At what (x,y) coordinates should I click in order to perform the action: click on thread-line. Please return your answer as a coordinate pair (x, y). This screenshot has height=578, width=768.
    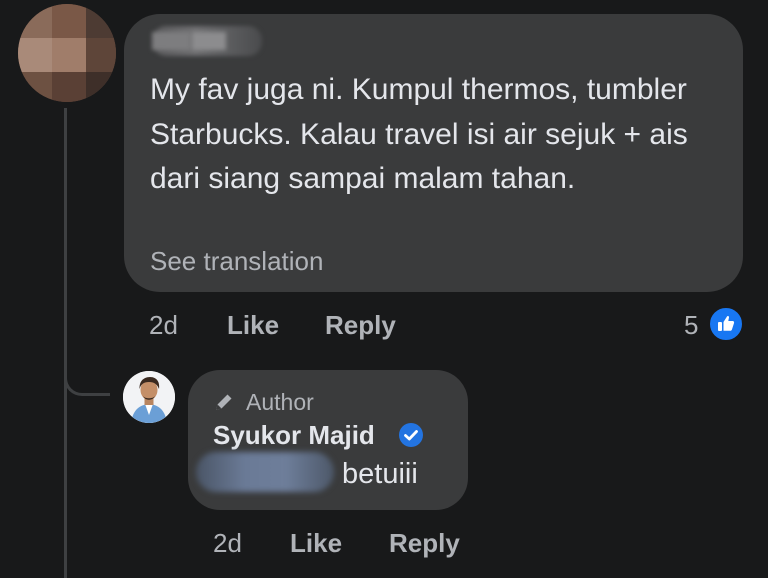
    Looking at the image, I should click on (65, 343).